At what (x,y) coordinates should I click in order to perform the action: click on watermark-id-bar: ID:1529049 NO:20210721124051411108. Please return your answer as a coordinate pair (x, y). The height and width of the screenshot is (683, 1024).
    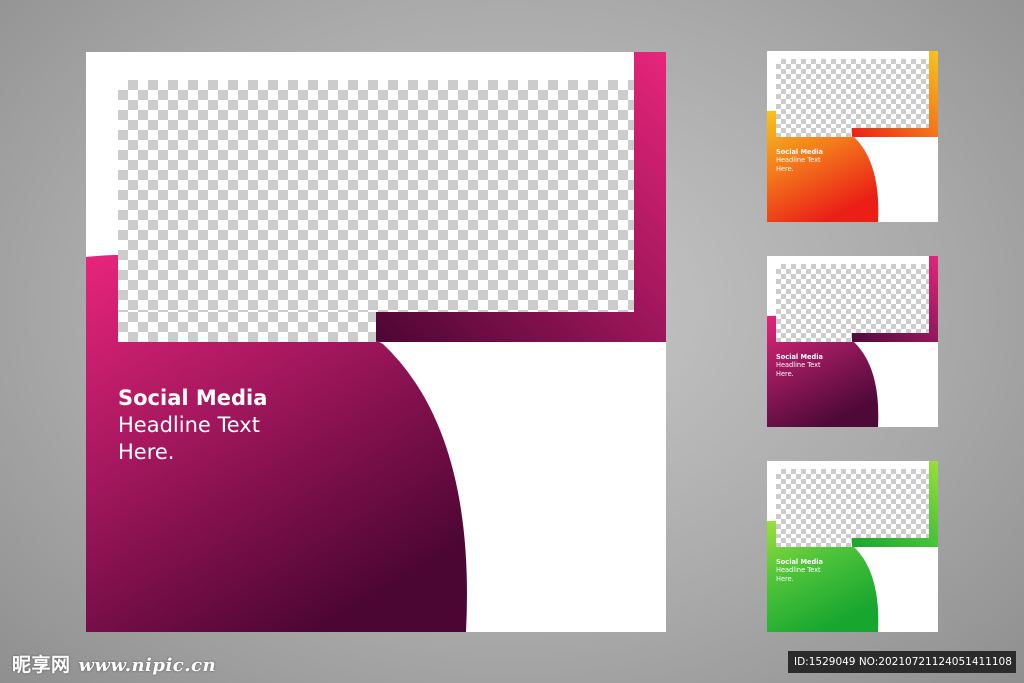
    Looking at the image, I should click on (902, 662).